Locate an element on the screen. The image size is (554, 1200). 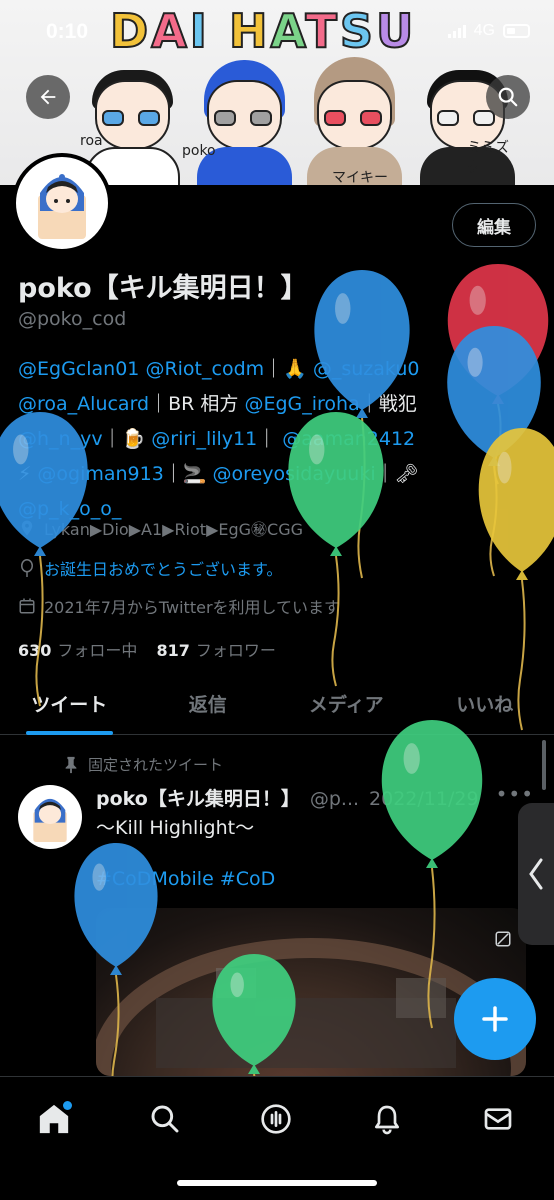
signal-icon is located at coordinates (456, 31).